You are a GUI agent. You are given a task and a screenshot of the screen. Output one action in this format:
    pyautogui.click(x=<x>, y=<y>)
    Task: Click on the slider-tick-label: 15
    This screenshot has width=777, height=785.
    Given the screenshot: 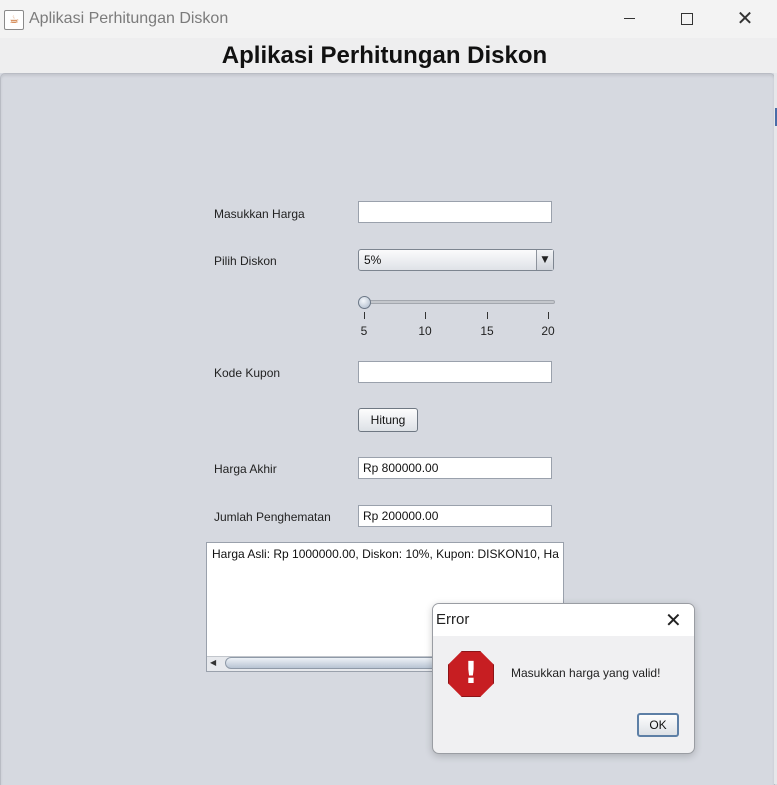 What is the action you would take?
    pyautogui.click(x=487, y=331)
    